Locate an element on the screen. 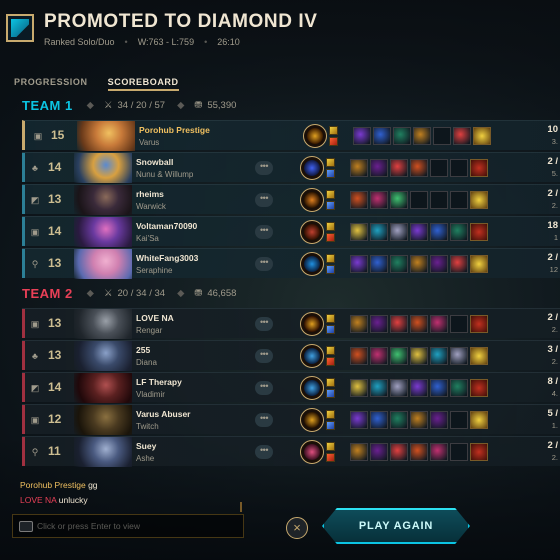  player-kda: 2 / is located at coordinates (552, 317).